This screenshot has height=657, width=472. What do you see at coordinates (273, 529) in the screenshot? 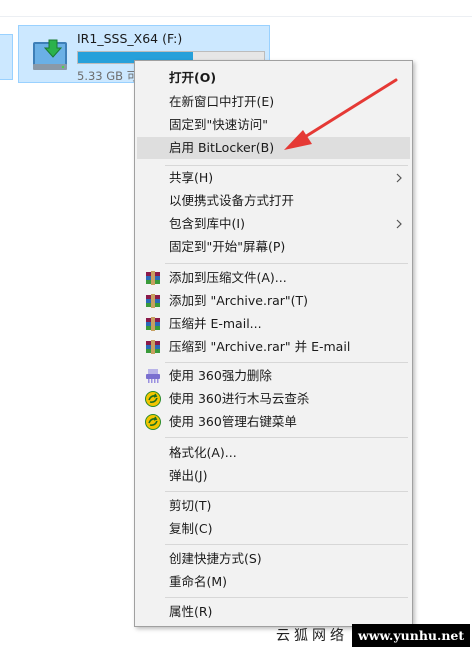
I see `menu-item-copy: 复制(C)` at bounding box center [273, 529].